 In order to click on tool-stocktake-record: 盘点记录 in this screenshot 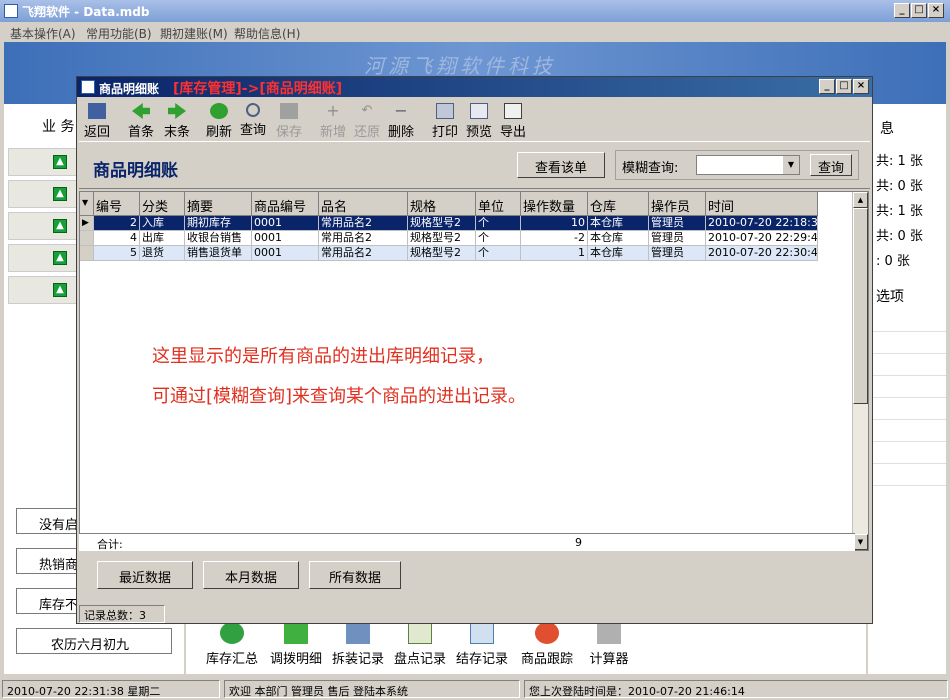, I will do `click(420, 646)`.